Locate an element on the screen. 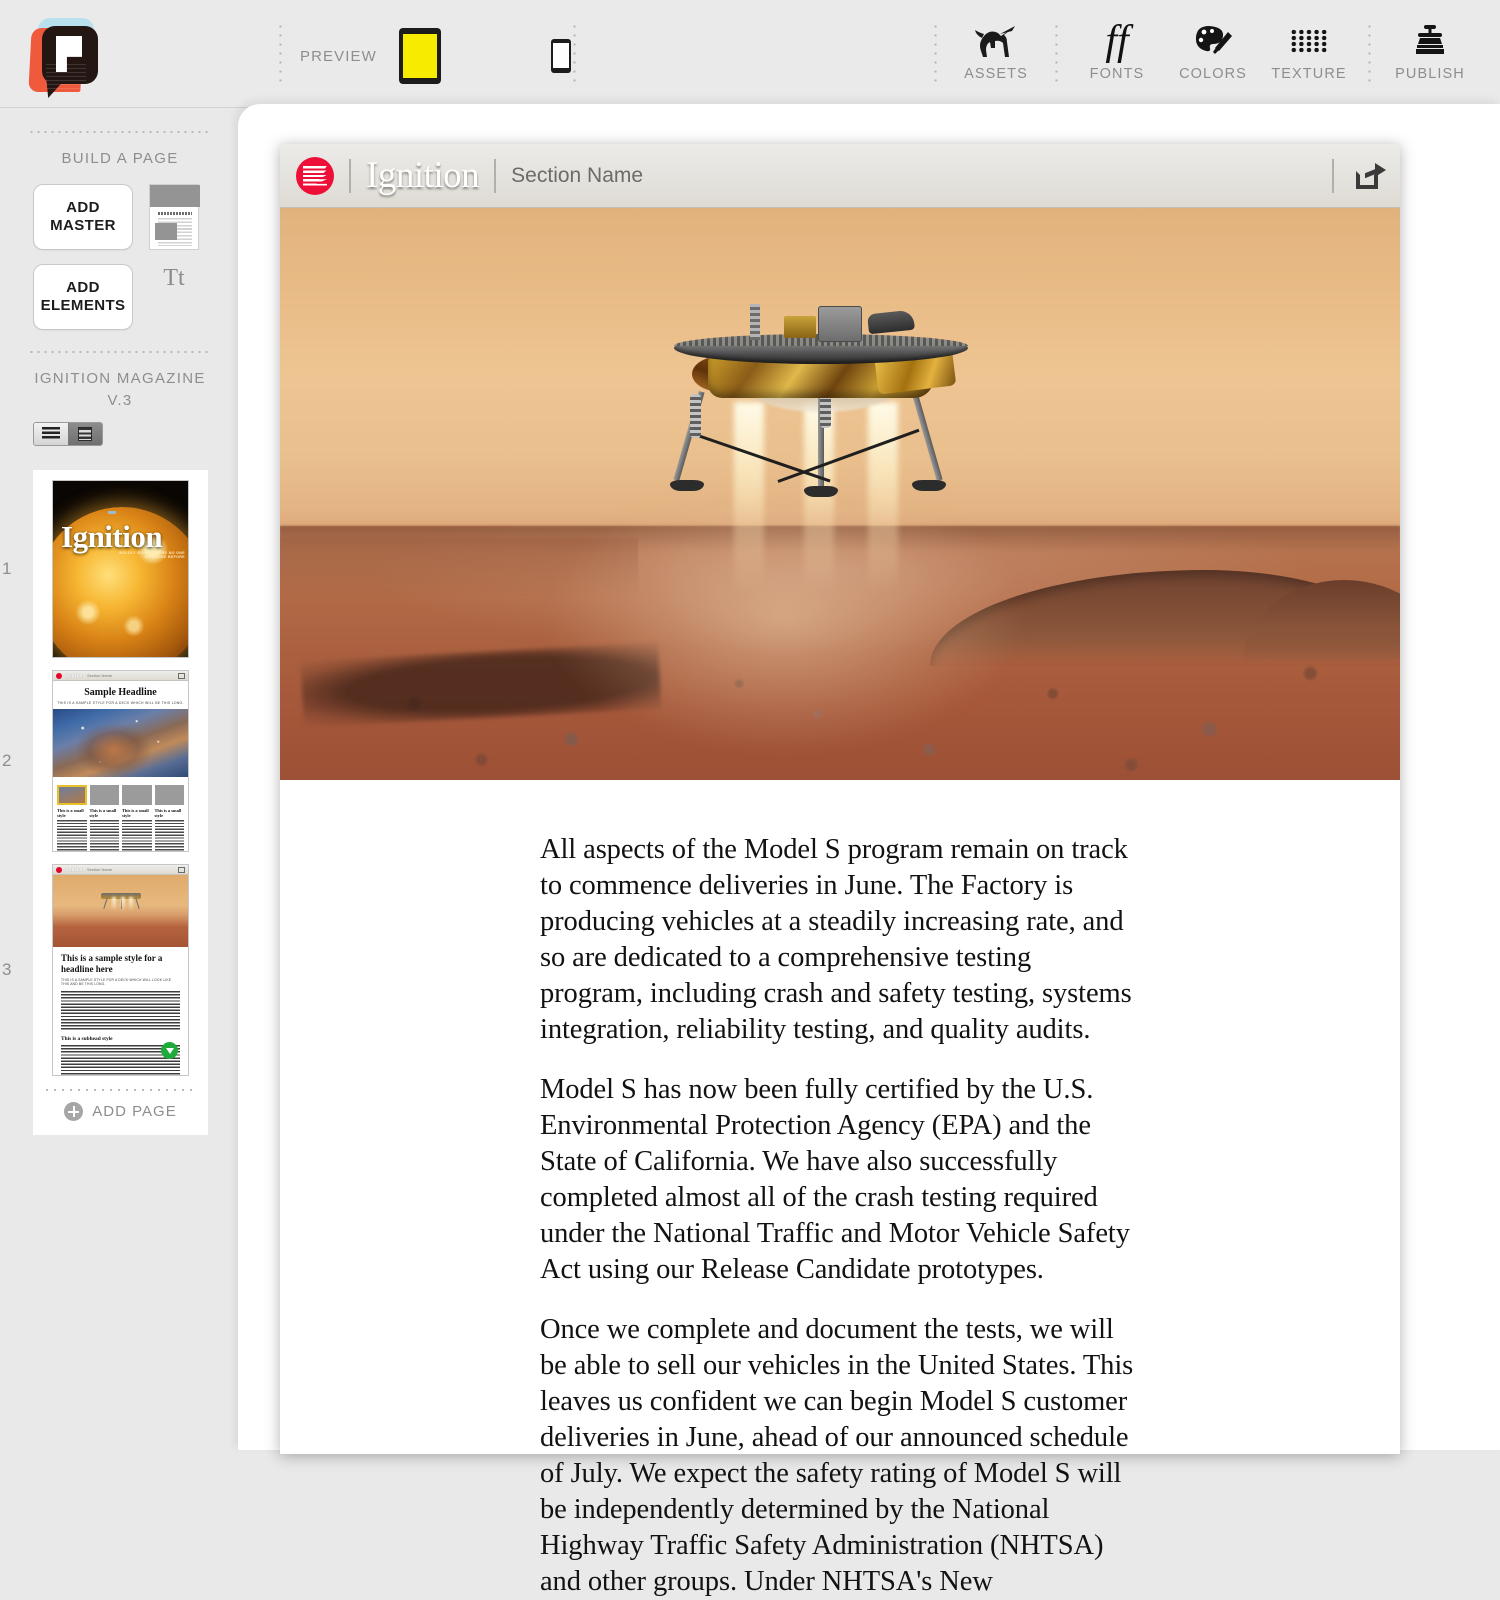  fonts-label: FONTS is located at coordinates (1117, 74).